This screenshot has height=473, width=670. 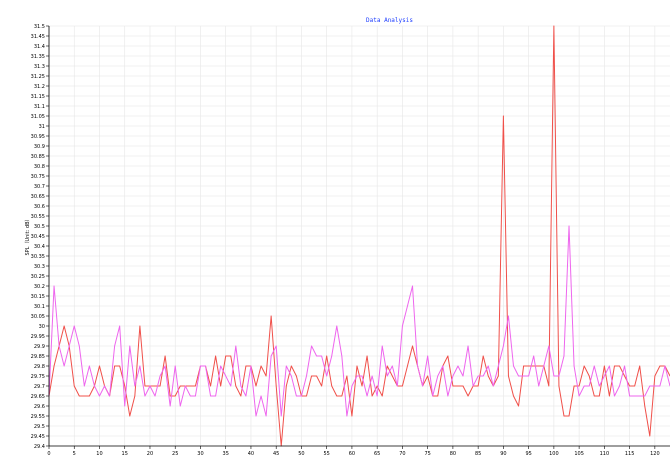 I want to click on y-tick-label: 30.2, so click(x=39, y=287).